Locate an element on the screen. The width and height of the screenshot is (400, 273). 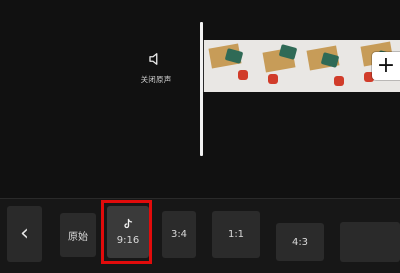
mute-original-sound-button: 关闭原声 is located at coordinates (156, 67).